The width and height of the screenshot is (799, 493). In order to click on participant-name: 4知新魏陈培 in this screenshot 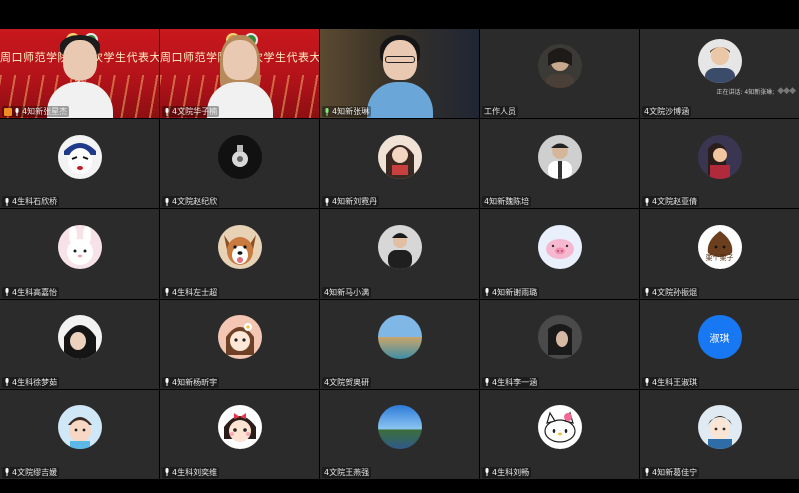, I will do `click(507, 202)`.